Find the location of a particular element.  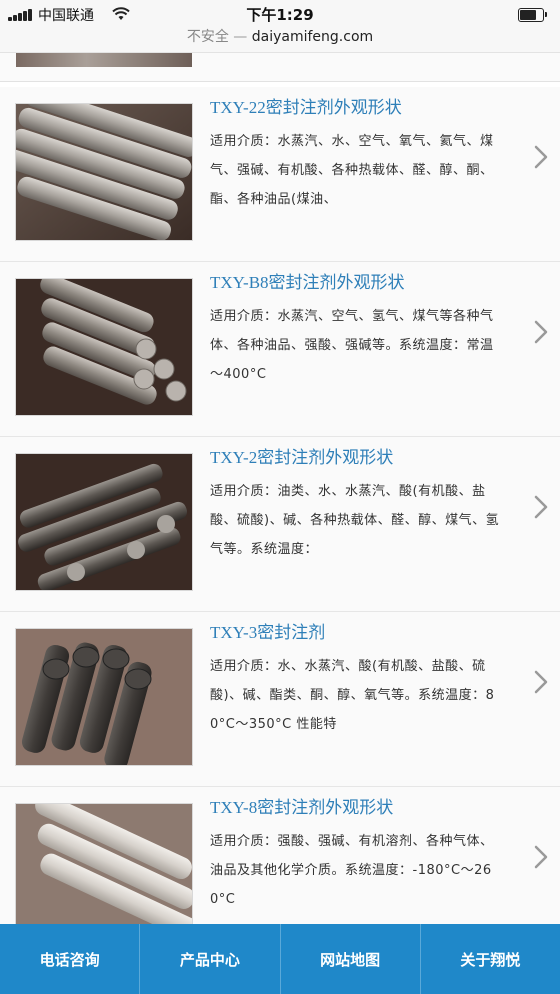

product-title: TXY-3密封注剂 is located at coordinates (365, 630).